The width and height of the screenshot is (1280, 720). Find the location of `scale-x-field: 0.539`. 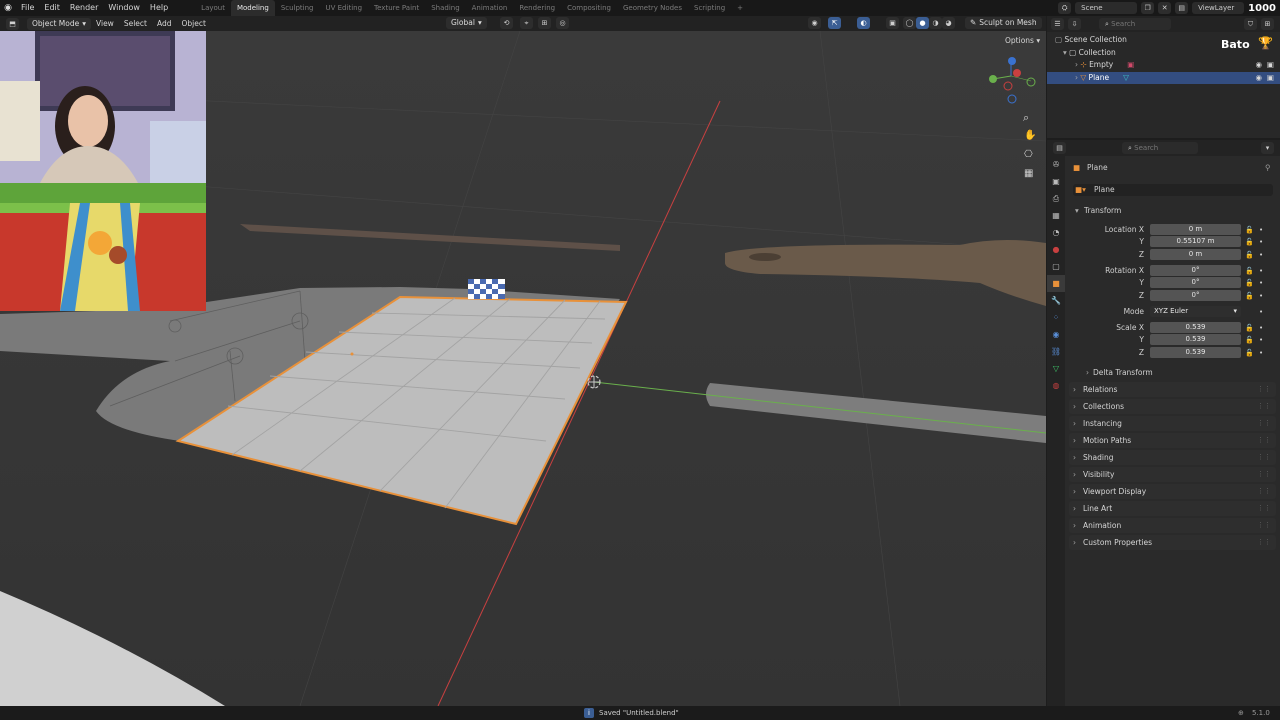

scale-x-field: 0.539 is located at coordinates (1195, 327).